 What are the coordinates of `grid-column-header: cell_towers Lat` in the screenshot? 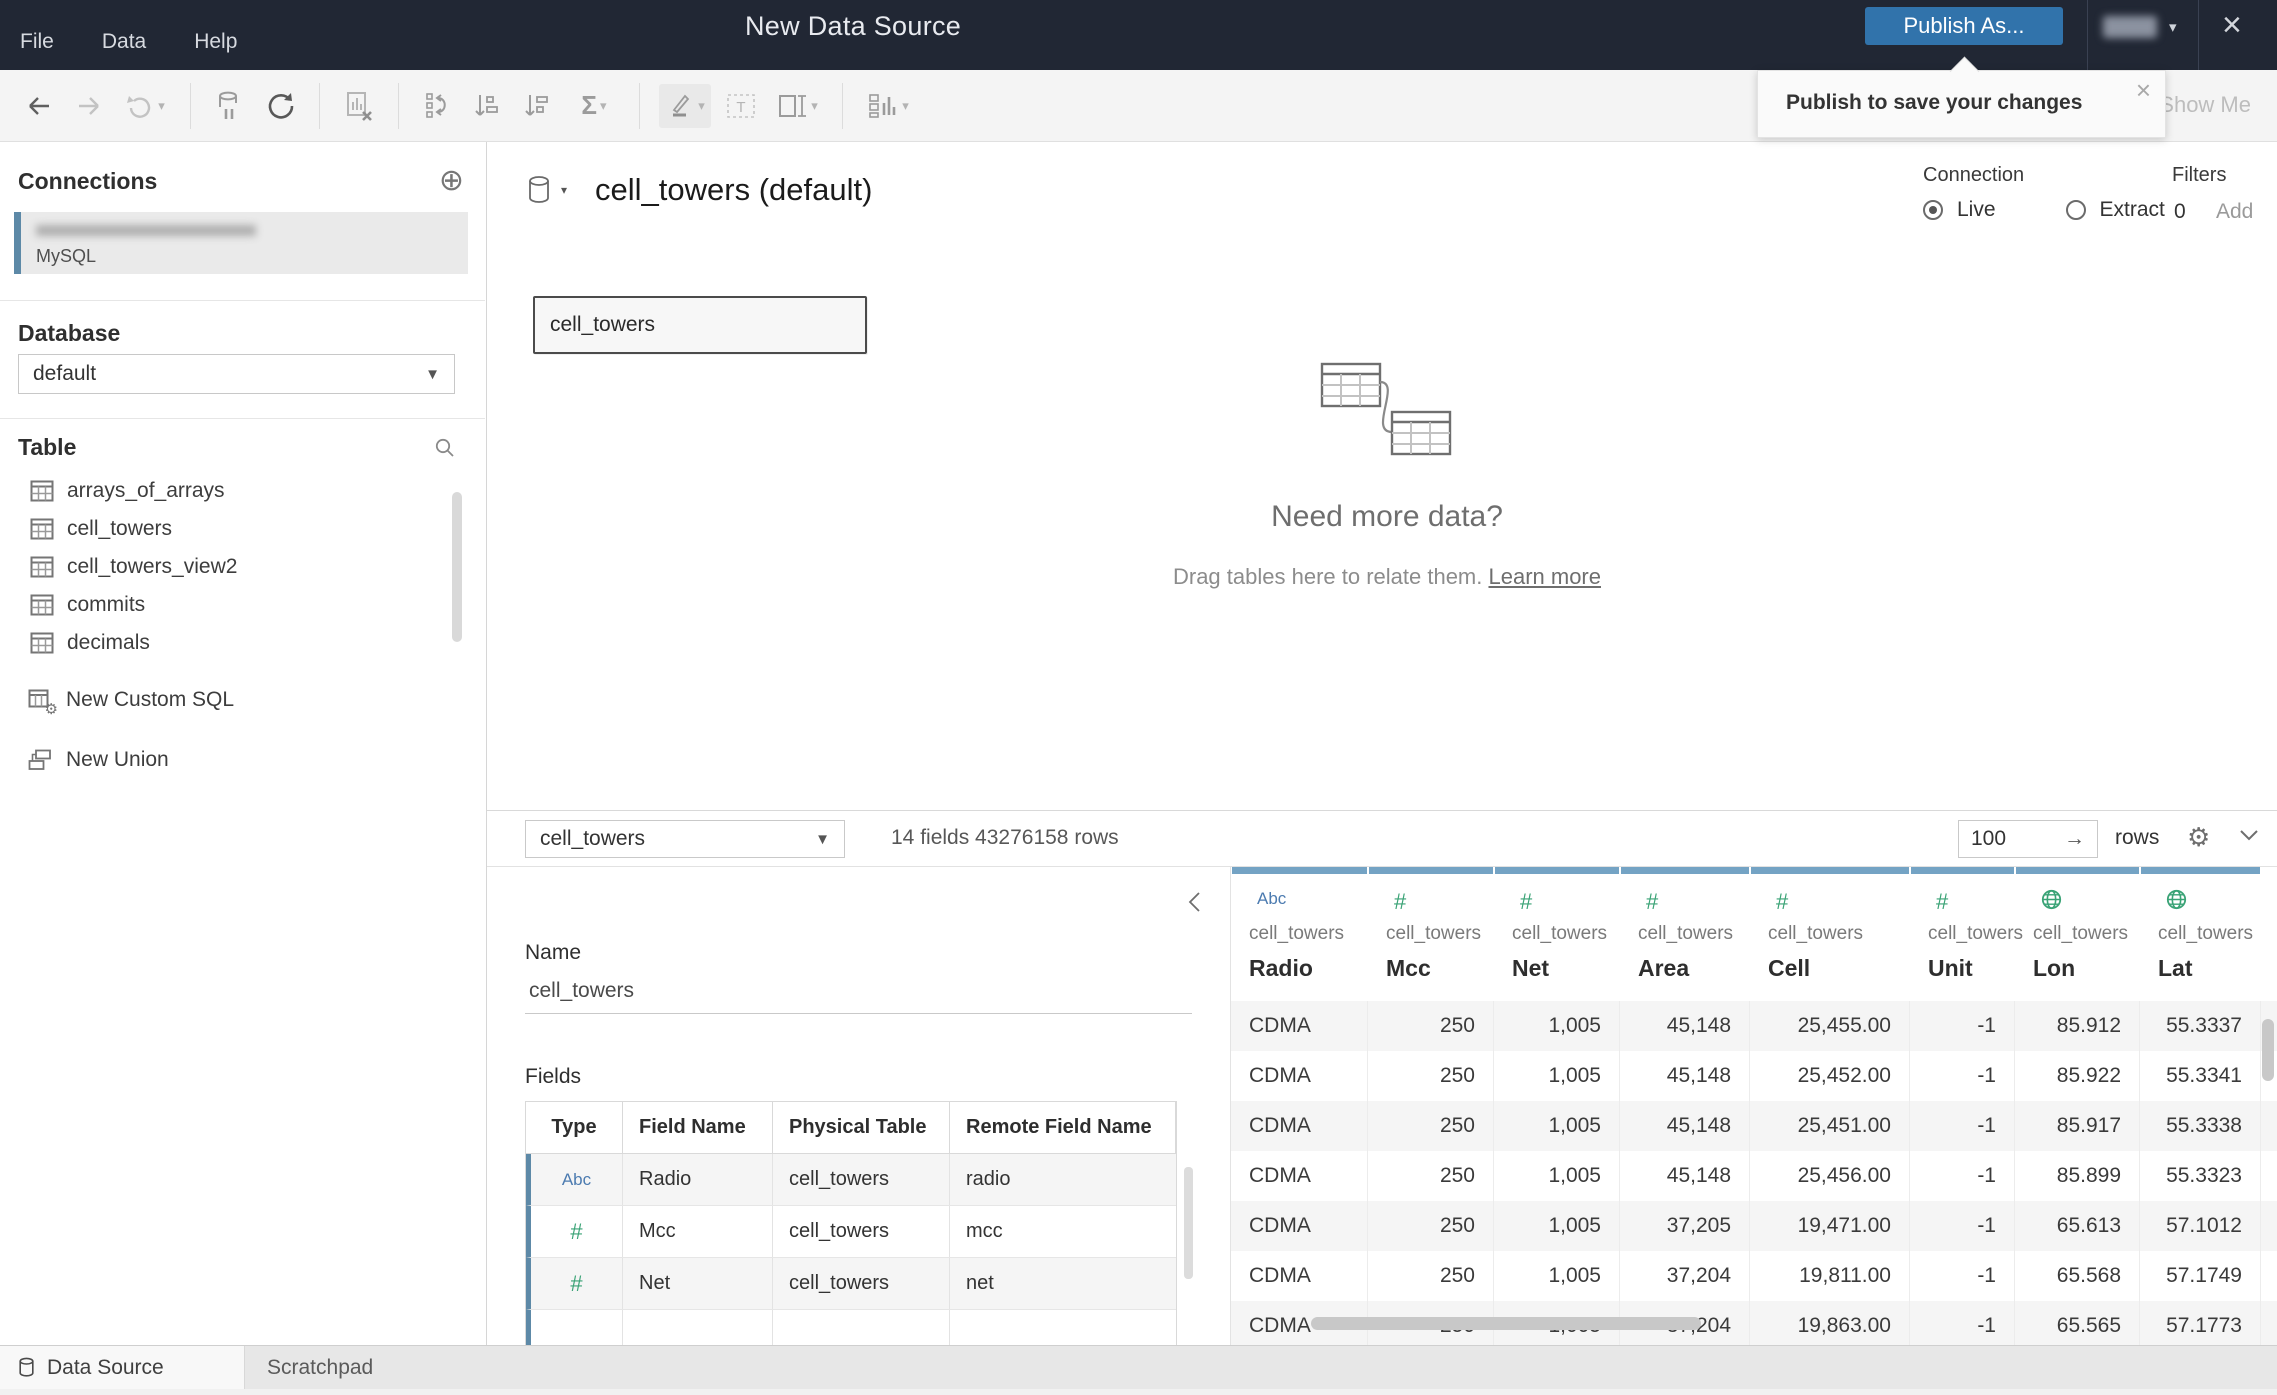 It's located at (2200, 934).